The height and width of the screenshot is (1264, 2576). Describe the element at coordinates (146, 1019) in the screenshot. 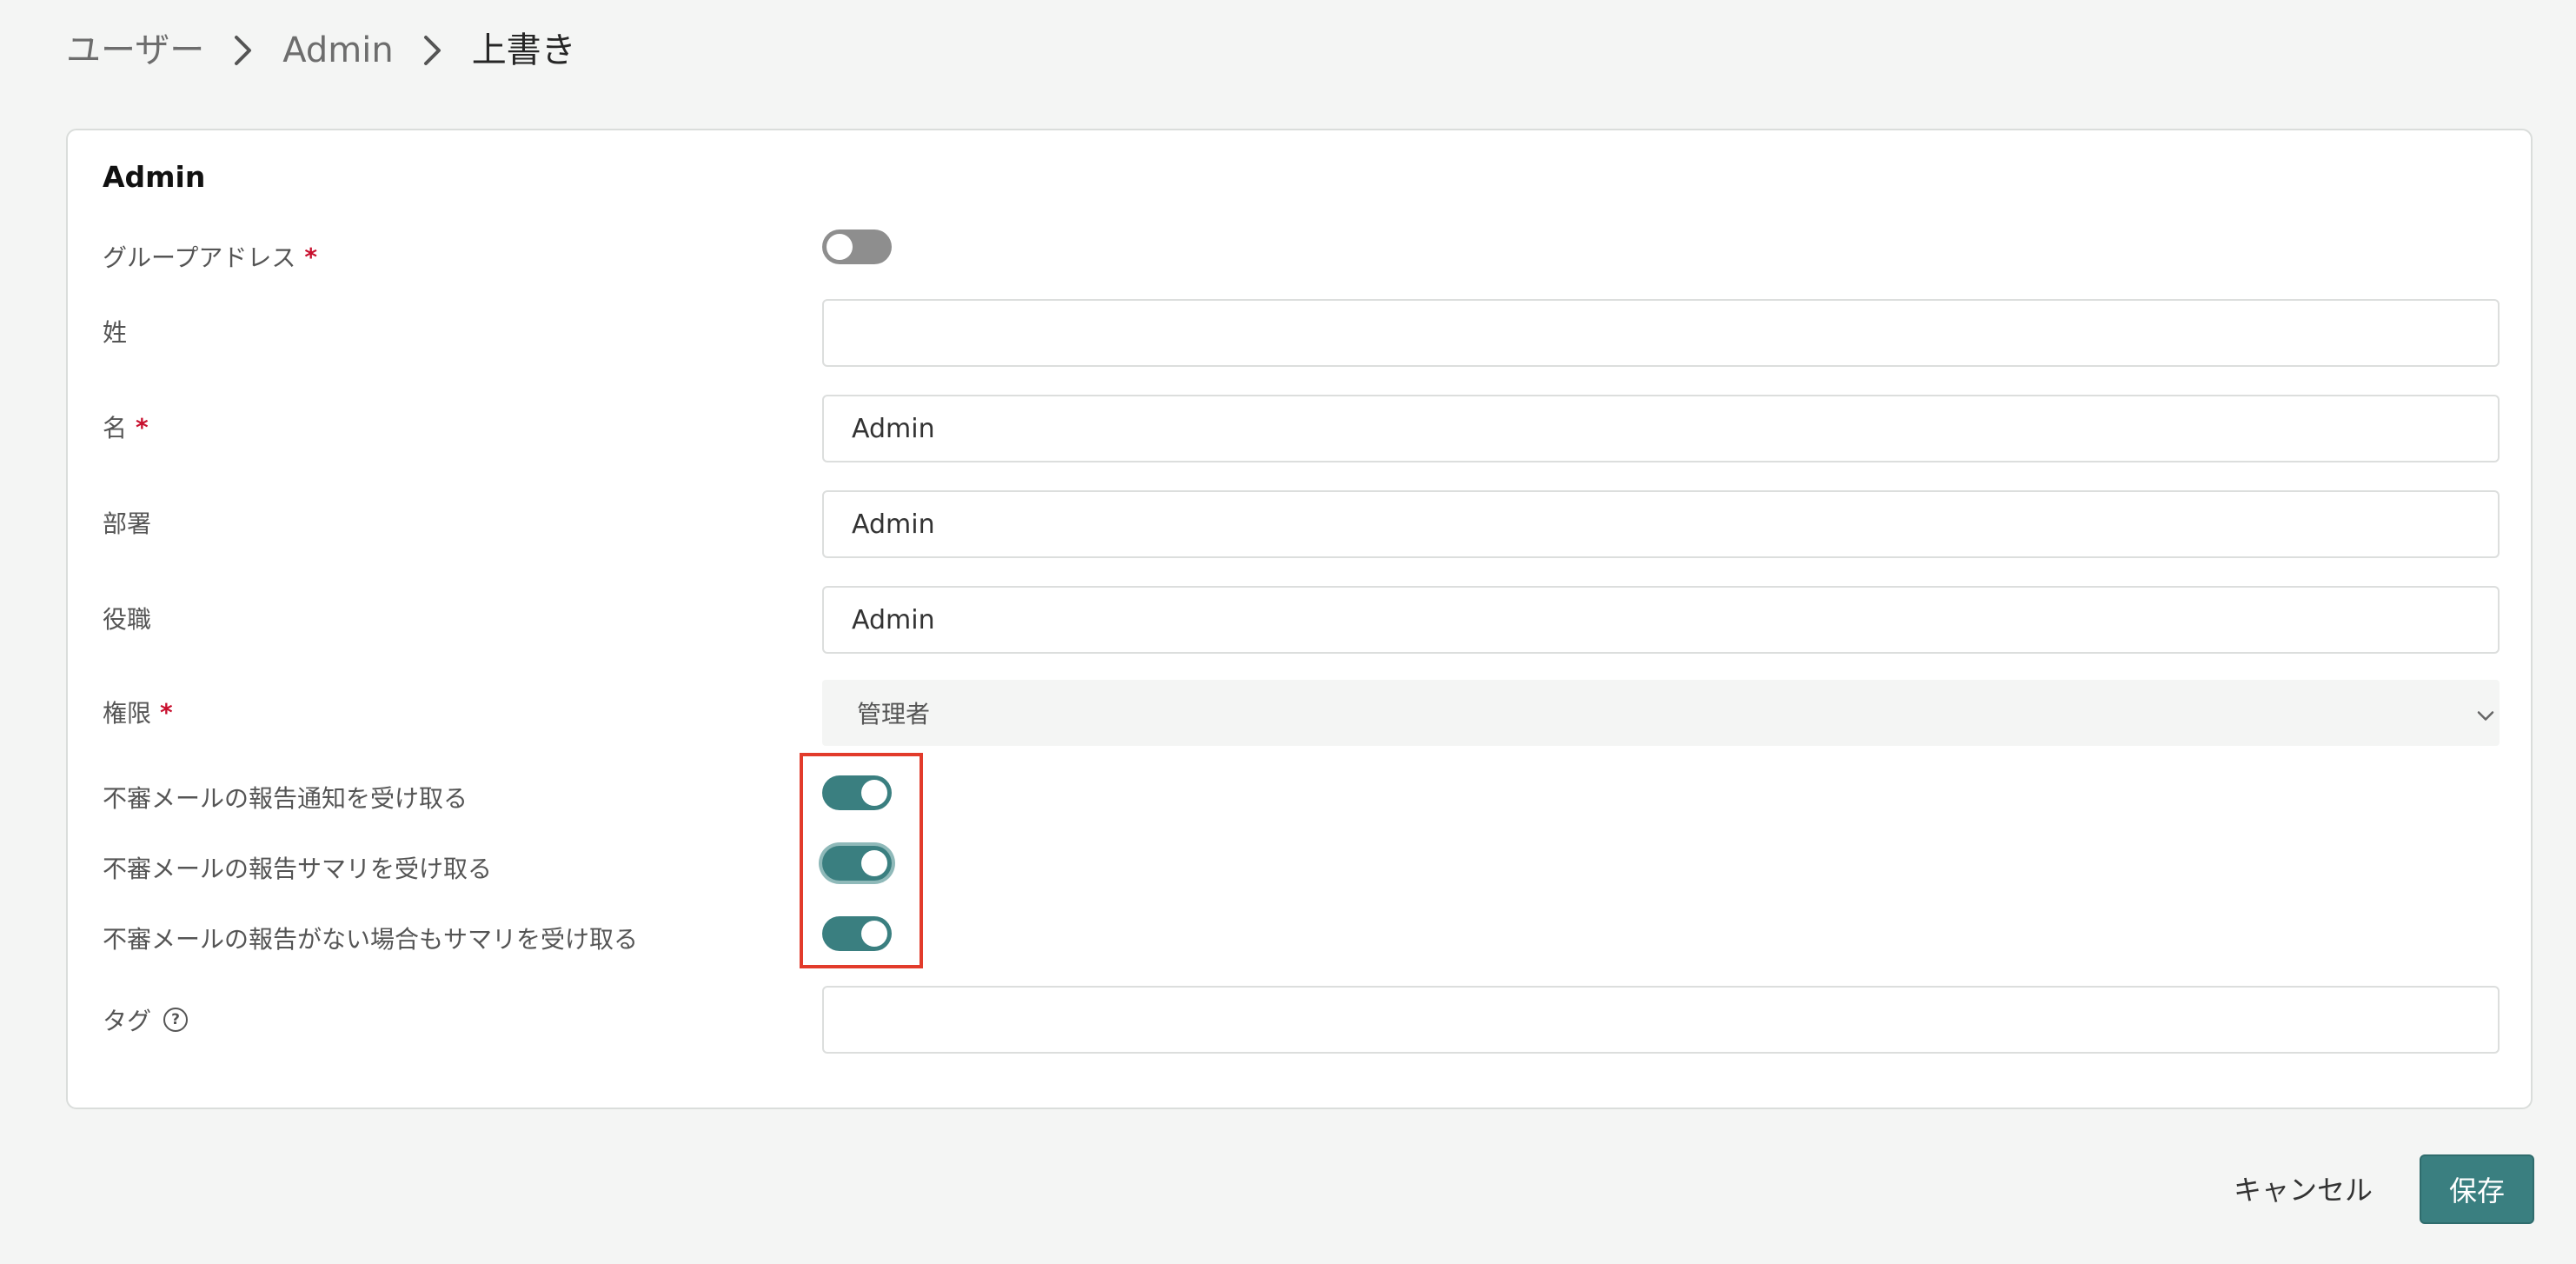

I see `tags-label: タグ ?` at that location.